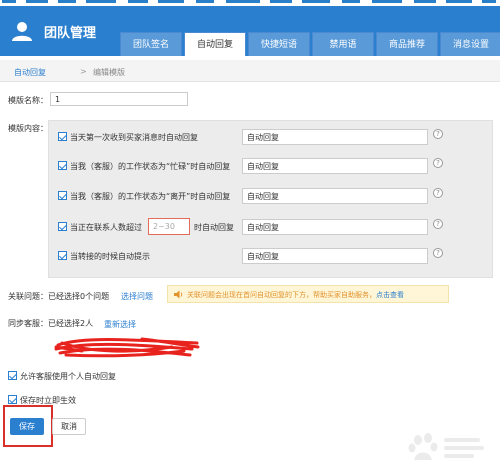 This screenshot has height=475, width=500. I want to click on template-name-label: 模版名称：, so click(28, 100).